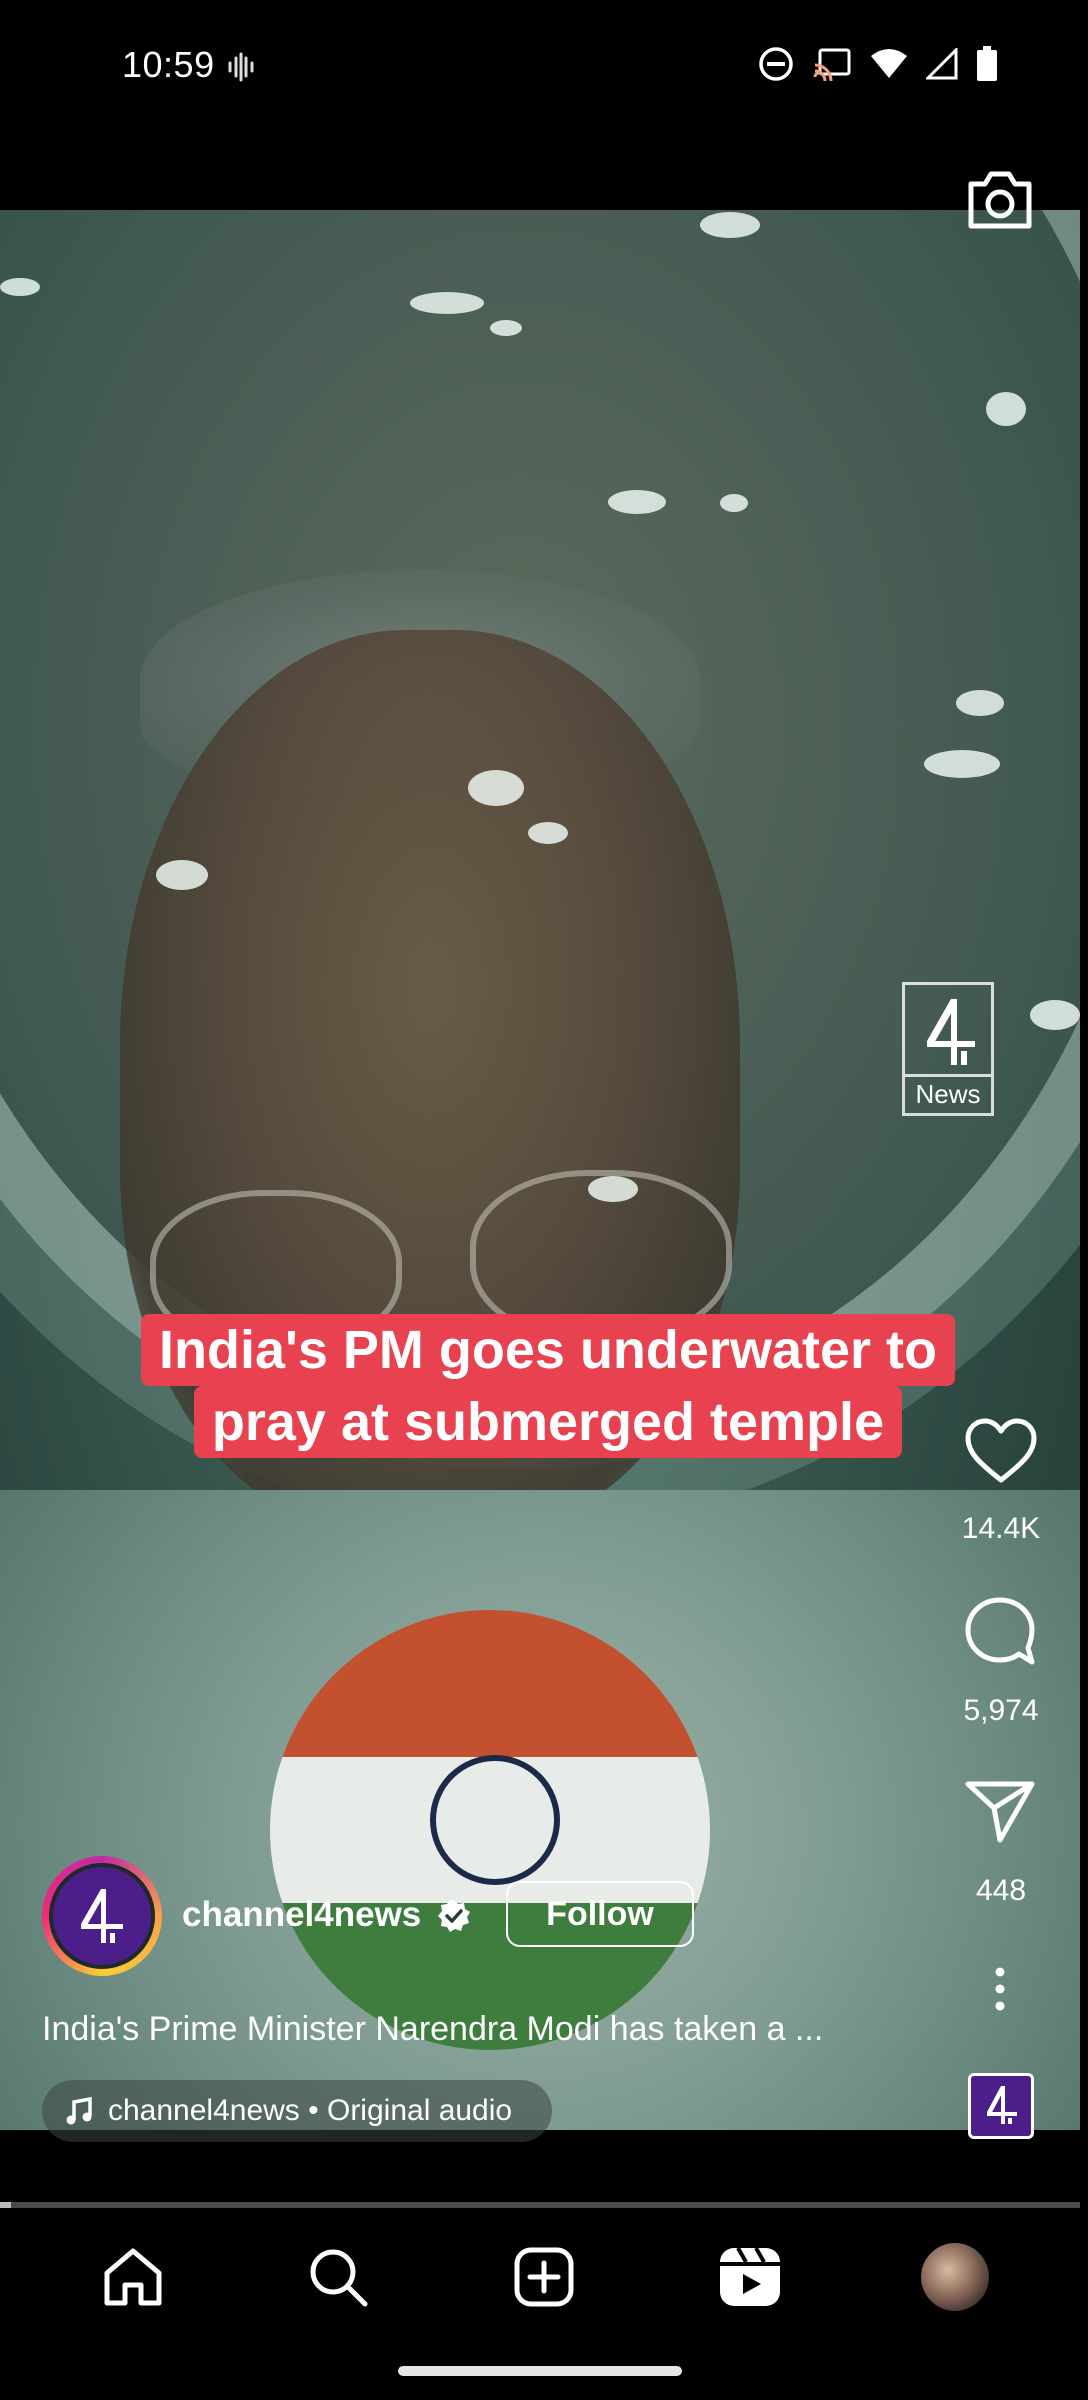 Image resolution: width=1088 pixels, height=2400 pixels. I want to click on audio-label: channel4news • Original audio, so click(310, 2110).